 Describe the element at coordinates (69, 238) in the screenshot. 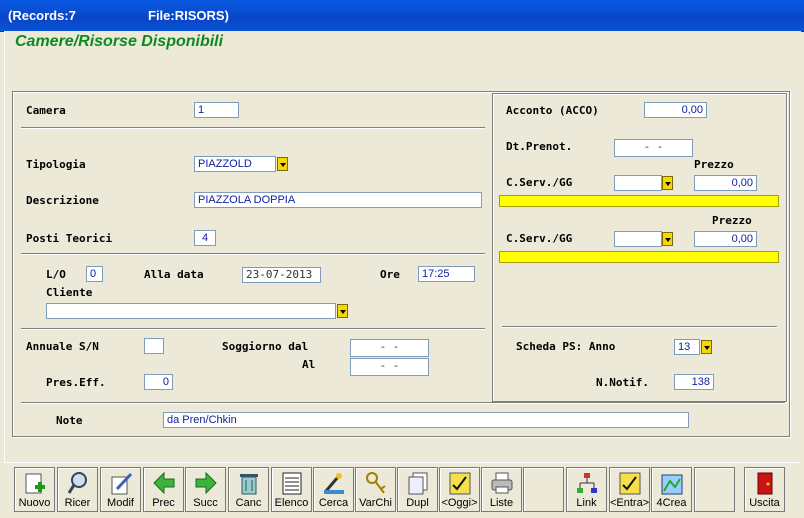

I see `posti-label: Posti Teorici` at that location.